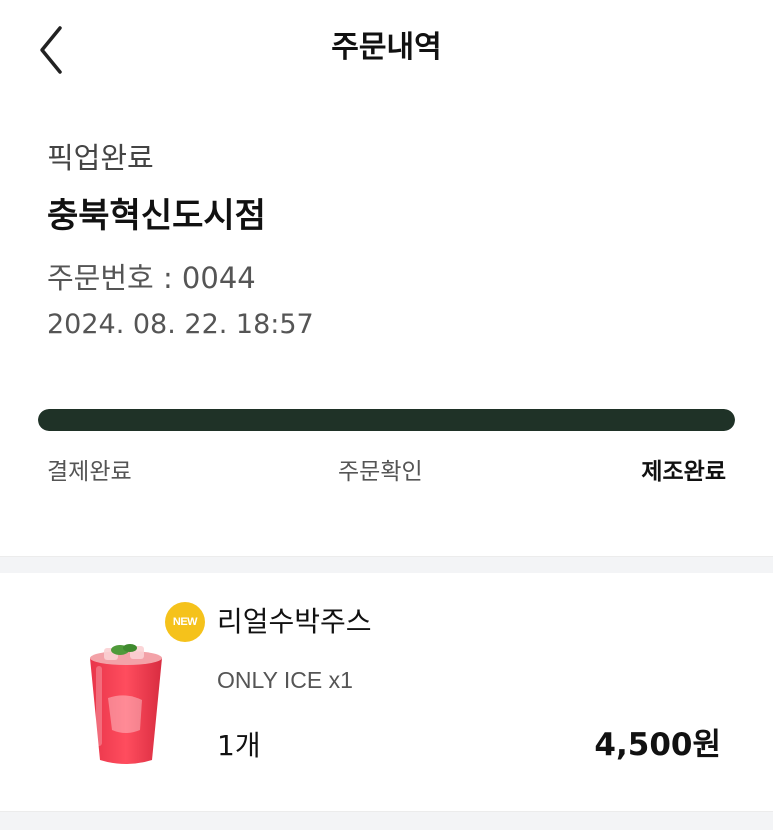  What do you see at coordinates (386, 564) in the screenshot?
I see `section-divider` at bounding box center [386, 564].